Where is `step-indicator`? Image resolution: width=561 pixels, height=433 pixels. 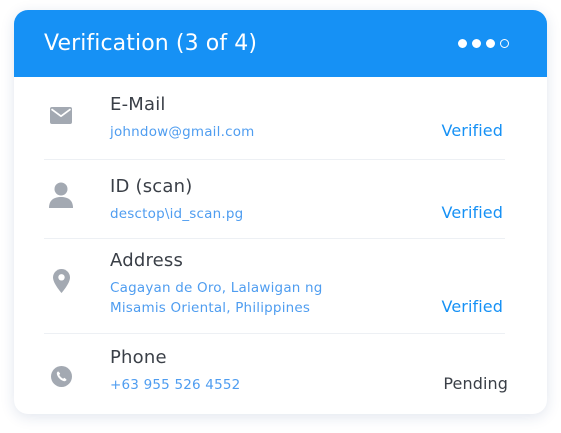 step-indicator is located at coordinates (483, 43).